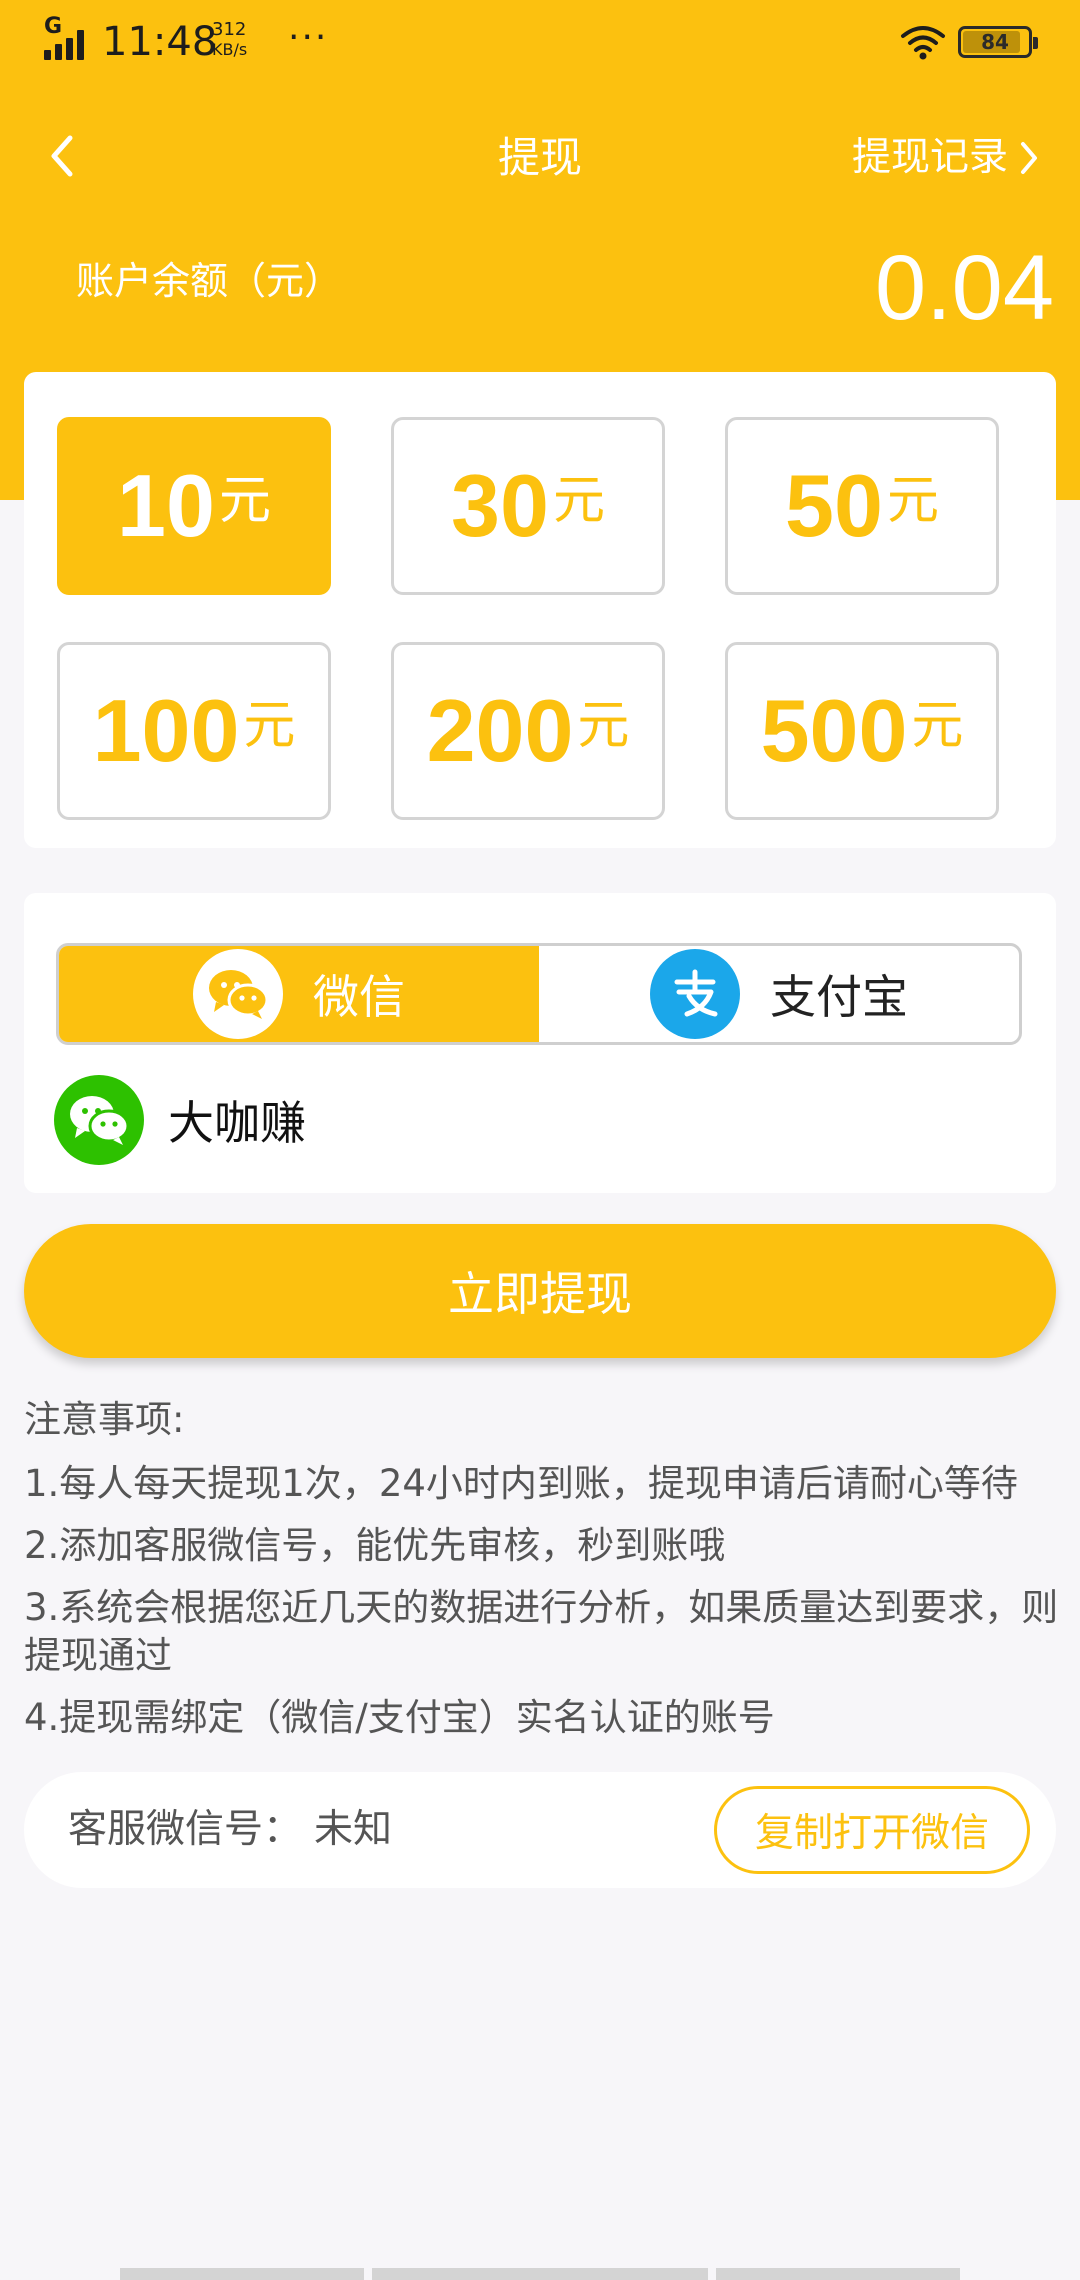  I want to click on amount-value: 500, so click(834, 730).